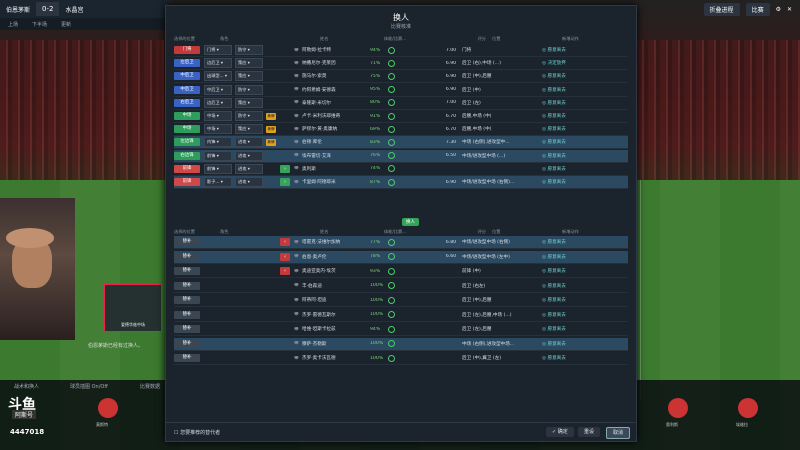 The width and height of the screenshot is (800, 450). Describe the element at coordinates (401, 358) in the screenshot. I see `table-row: 替补 ☻ 杰罗·奥卡沃瓦德 100% 后卫 (中),冀卫 (左) ◎ 愿意离去` at that location.